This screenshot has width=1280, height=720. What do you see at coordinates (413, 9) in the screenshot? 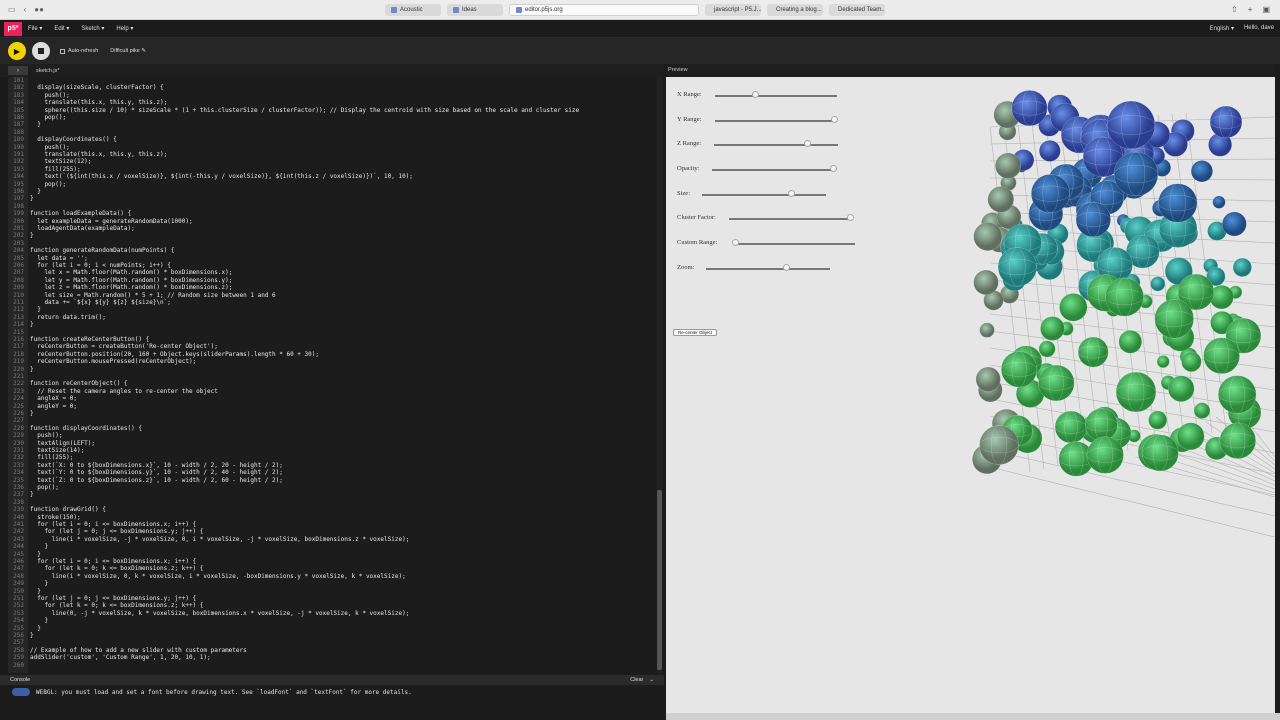
I see `browser-tab: Acoustic` at bounding box center [413, 9].